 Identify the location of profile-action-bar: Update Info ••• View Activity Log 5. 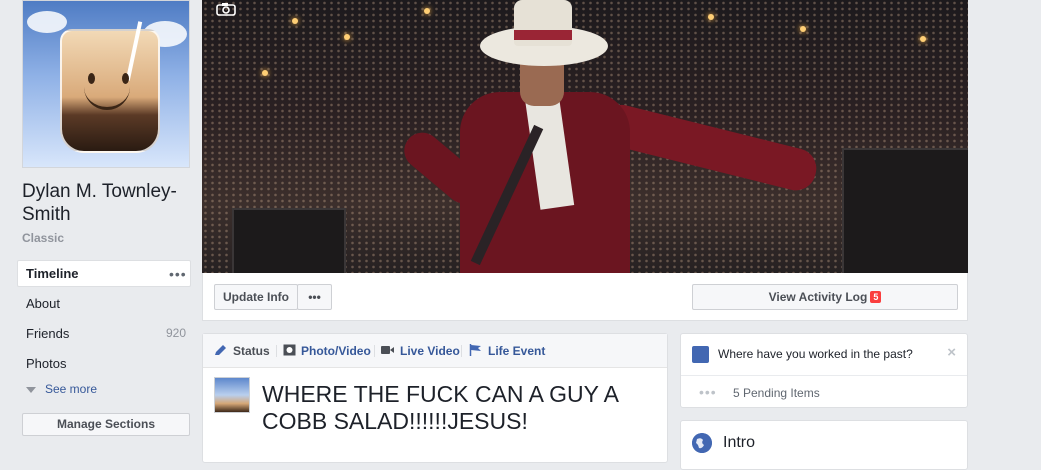
(585, 297).